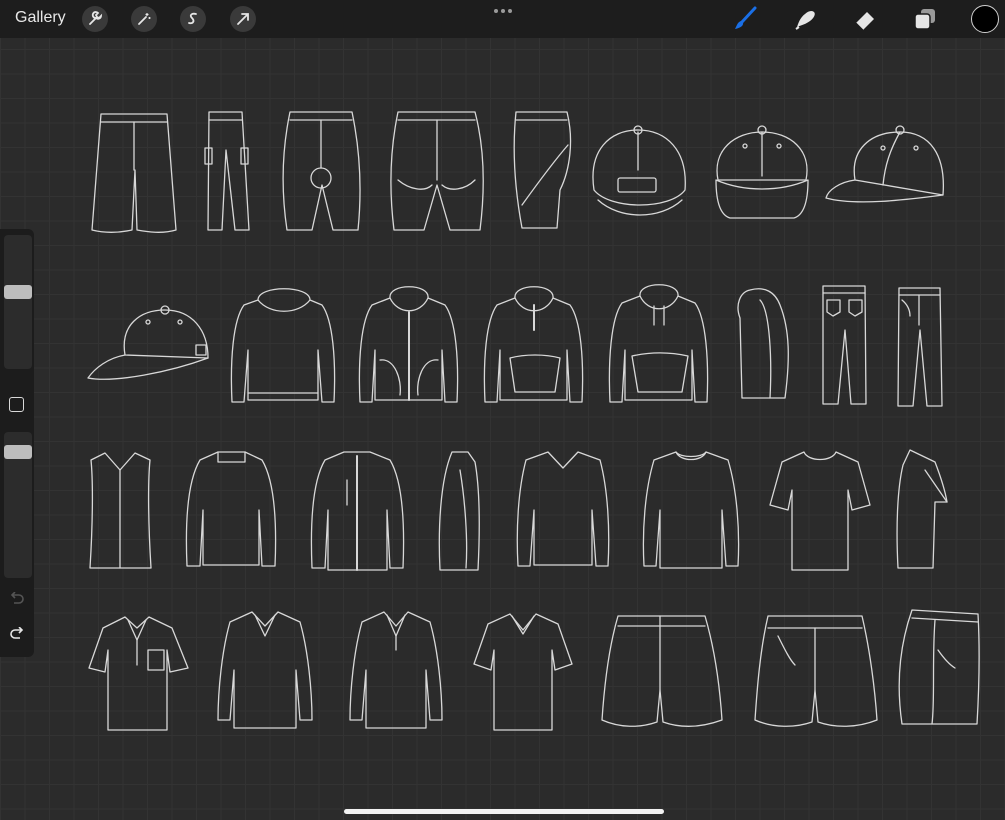 This screenshot has height=820, width=1005. I want to click on top-toolbar: Gallery, so click(502, 19).